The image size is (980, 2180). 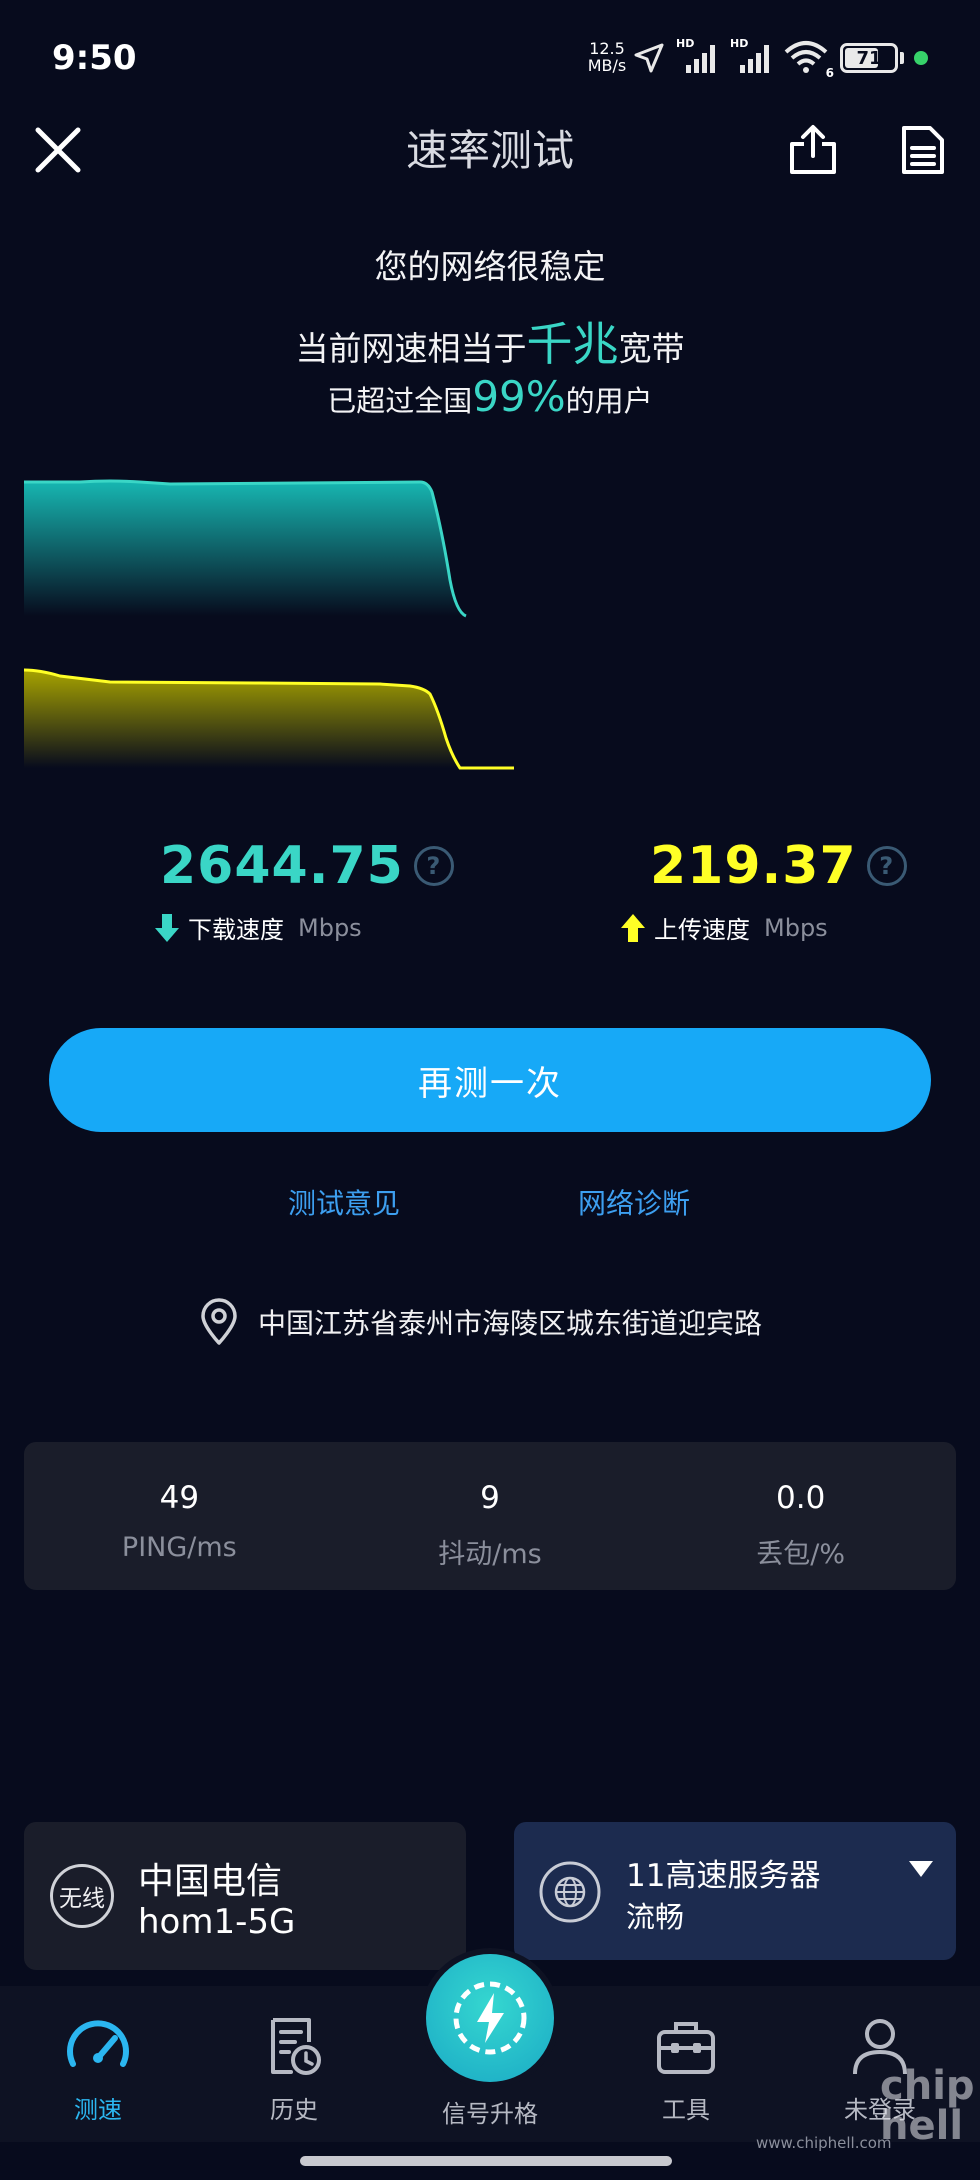 What do you see at coordinates (294, 2110) in the screenshot?
I see `nav-history-label: 历史` at bounding box center [294, 2110].